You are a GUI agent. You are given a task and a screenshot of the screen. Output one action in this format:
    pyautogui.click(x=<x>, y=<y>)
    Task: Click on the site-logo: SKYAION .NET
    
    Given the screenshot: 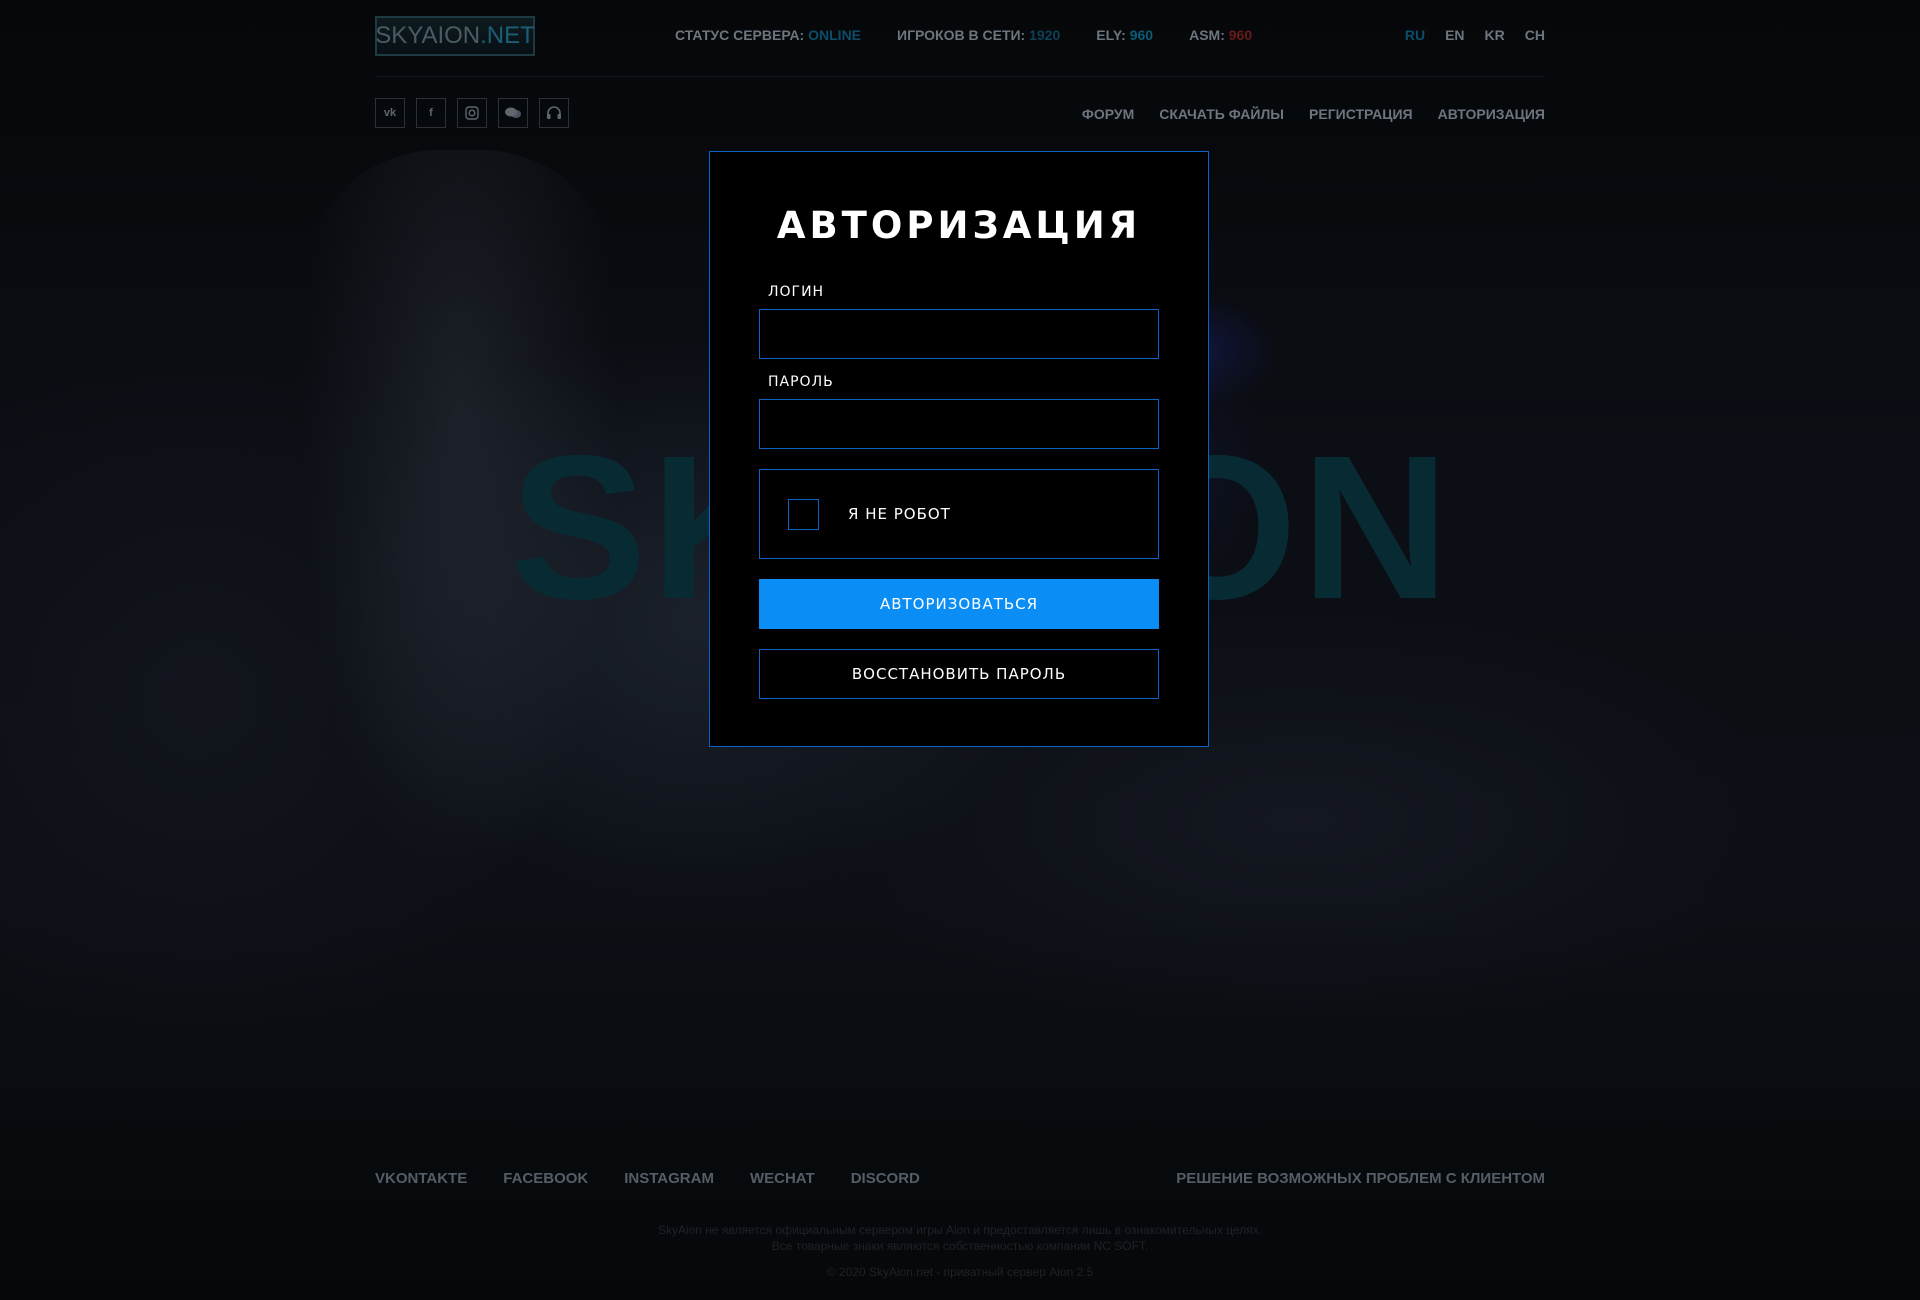 What is the action you would take?
    pyautogui.click(x=455, y=36)
    